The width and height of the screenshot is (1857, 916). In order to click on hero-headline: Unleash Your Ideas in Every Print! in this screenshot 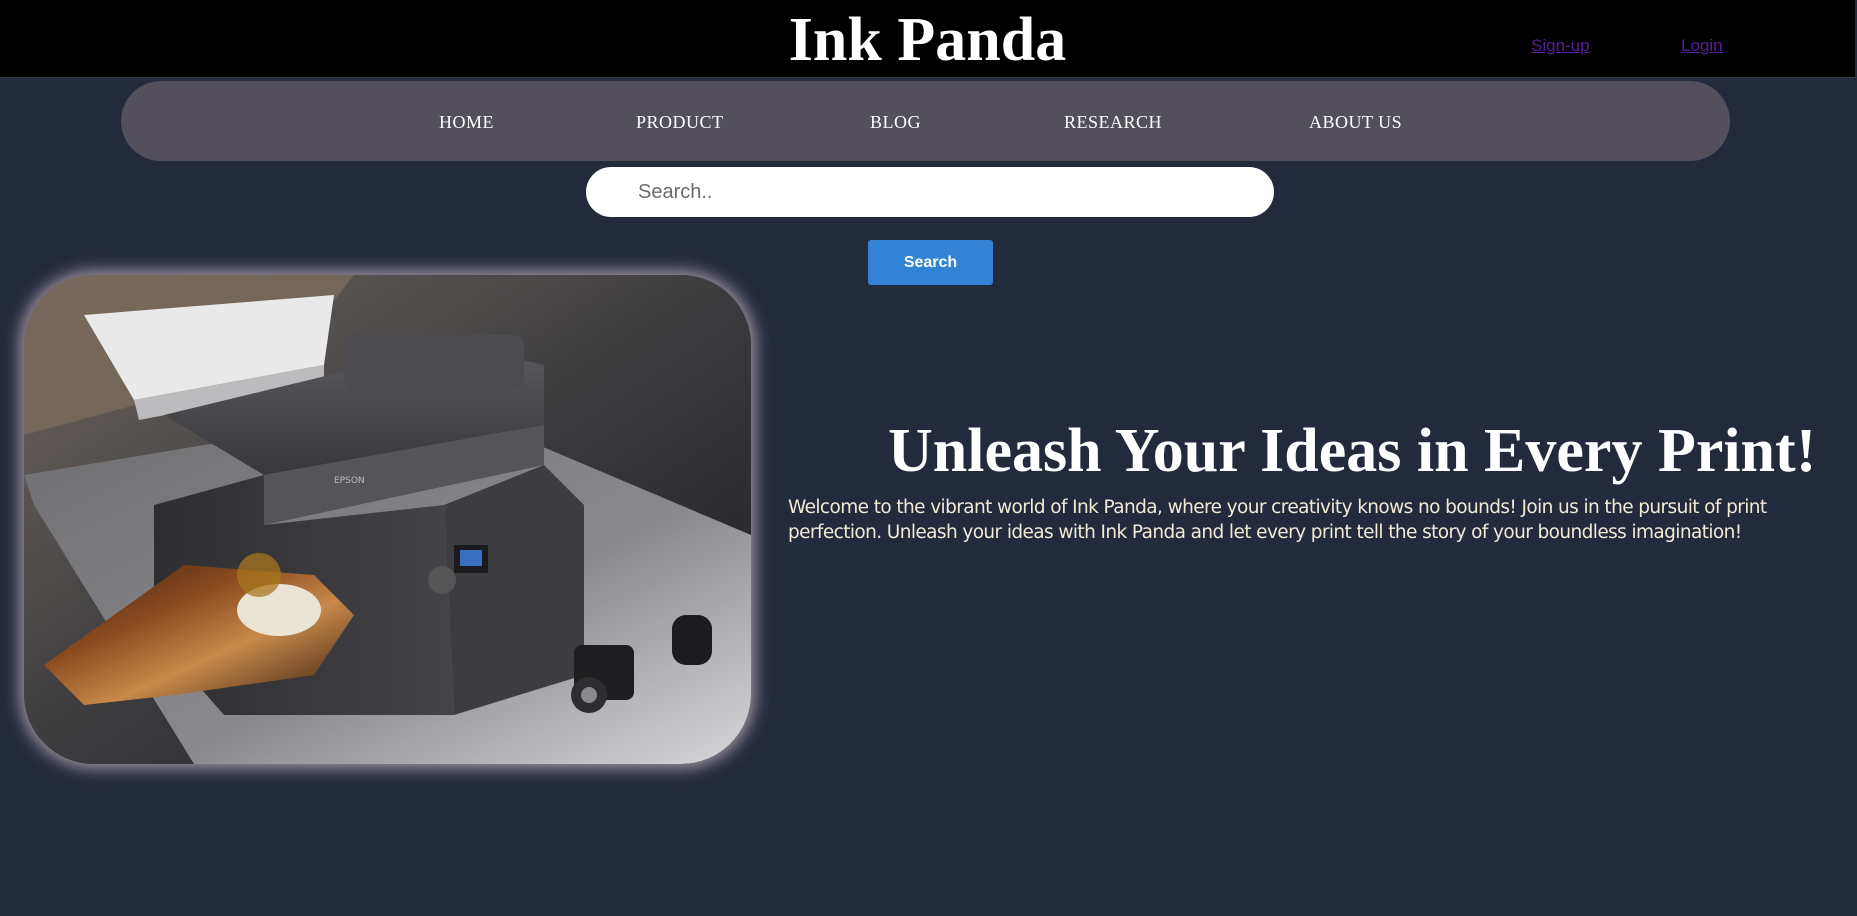, I will do `click(1352, 450)`.